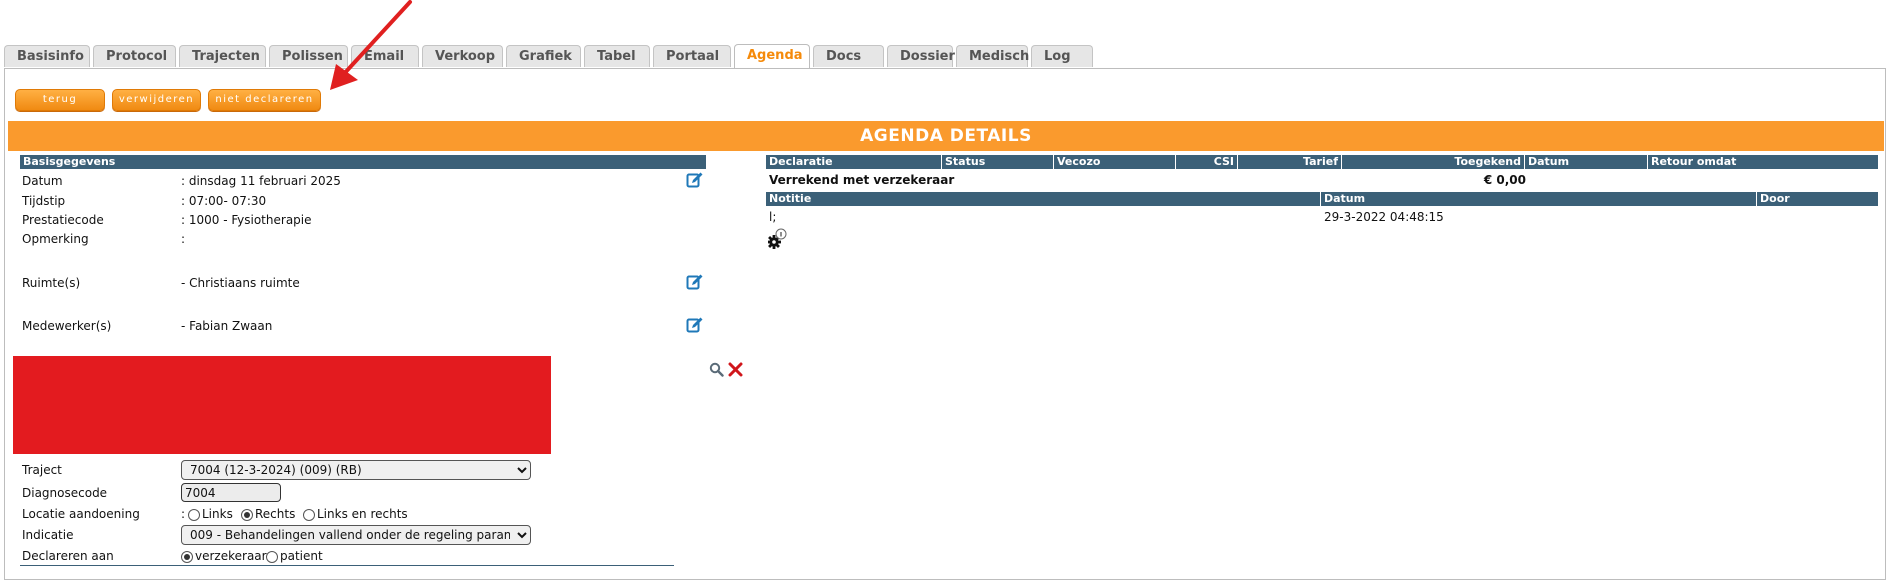 This screenshot has width=1888, height=584. Describe the element at coordinates (790, 198) in the screenshot. I see `col-notitie: Notitie` at that location.